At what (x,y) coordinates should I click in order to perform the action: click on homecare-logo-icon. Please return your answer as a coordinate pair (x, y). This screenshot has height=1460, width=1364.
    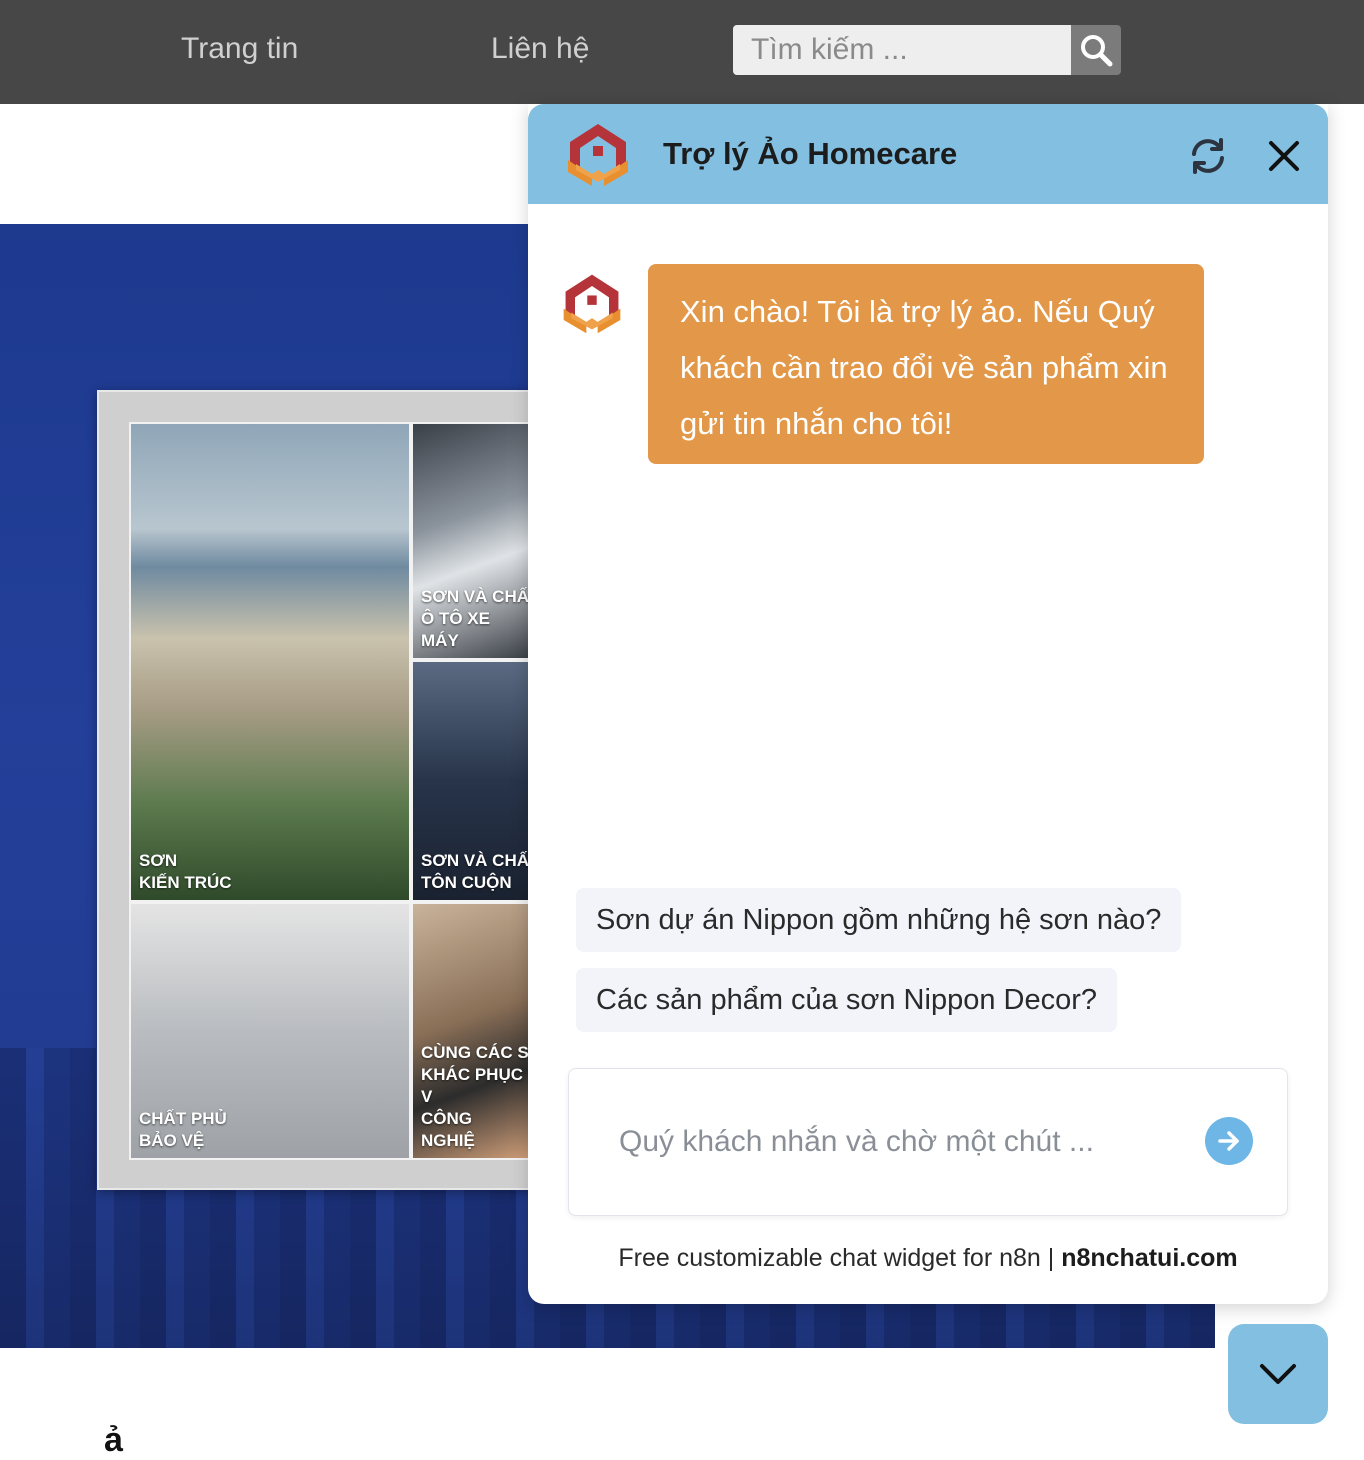
    Looking at the image, I should click on (598, 155).